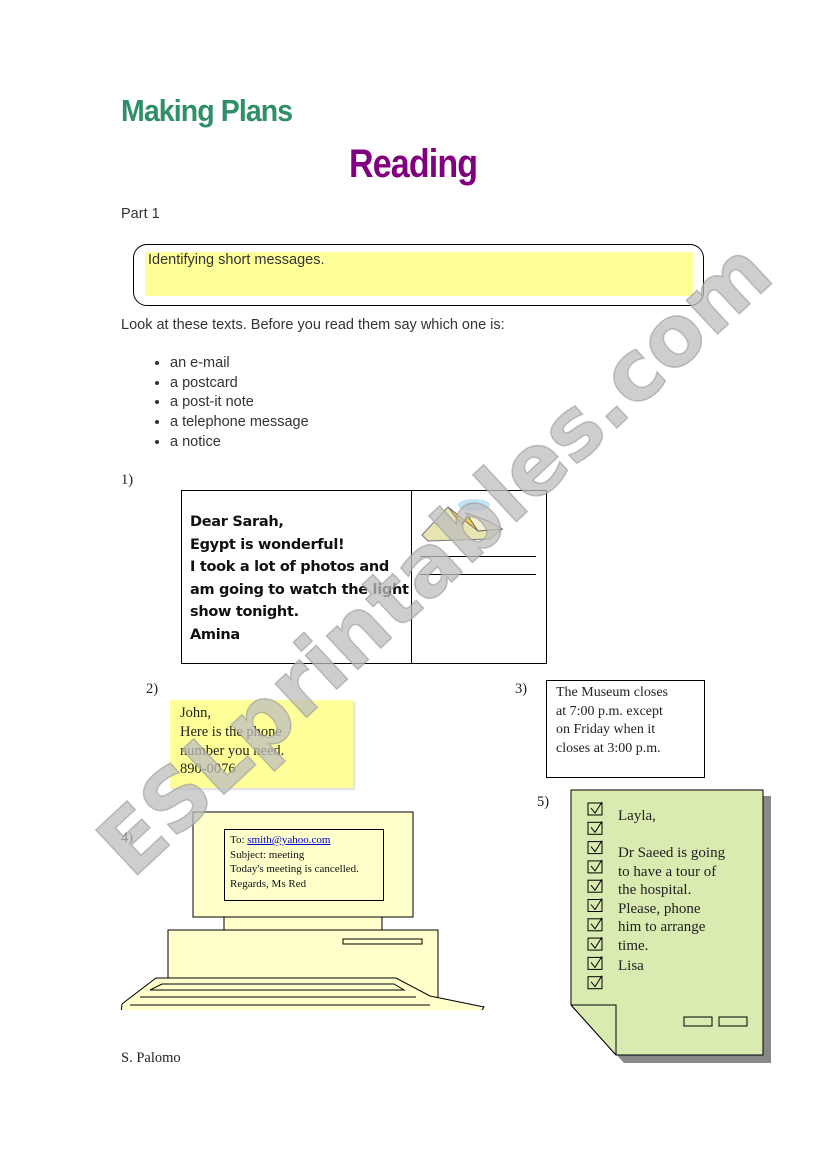  I want to click on line: Layla,, so click(637, 816).